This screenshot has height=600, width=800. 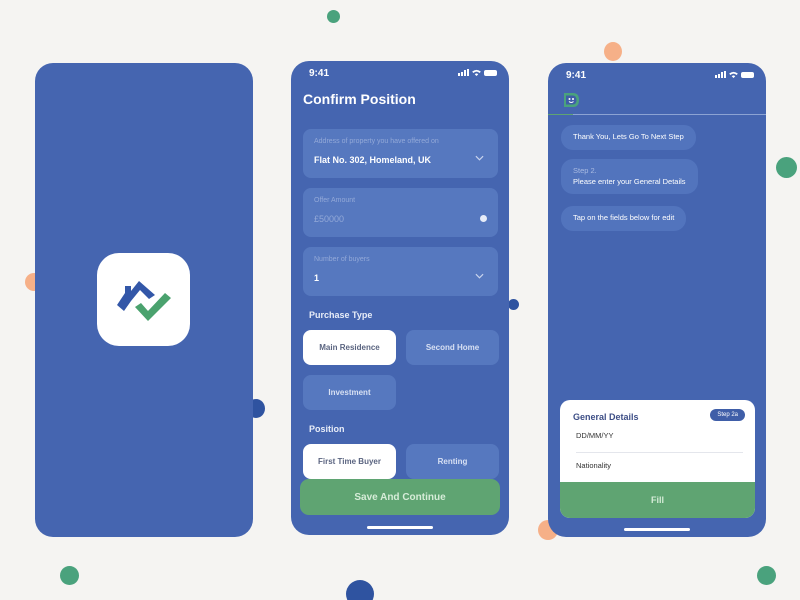 What do you see at coordinates (349, 461) in the screenshot?
I see `option-first-time-buyer: First Time Buyer` at bounding box center [349, 461].